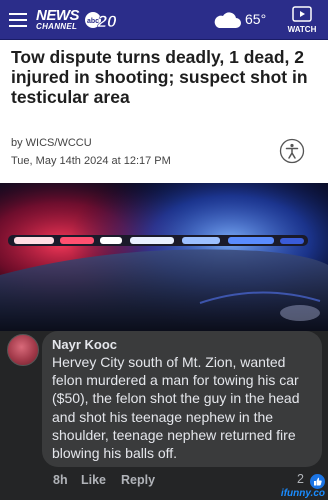 The image size is (328, 500). Describe the element at coordinates (23, 350) in the screenshot. I see `avatar` at that location.